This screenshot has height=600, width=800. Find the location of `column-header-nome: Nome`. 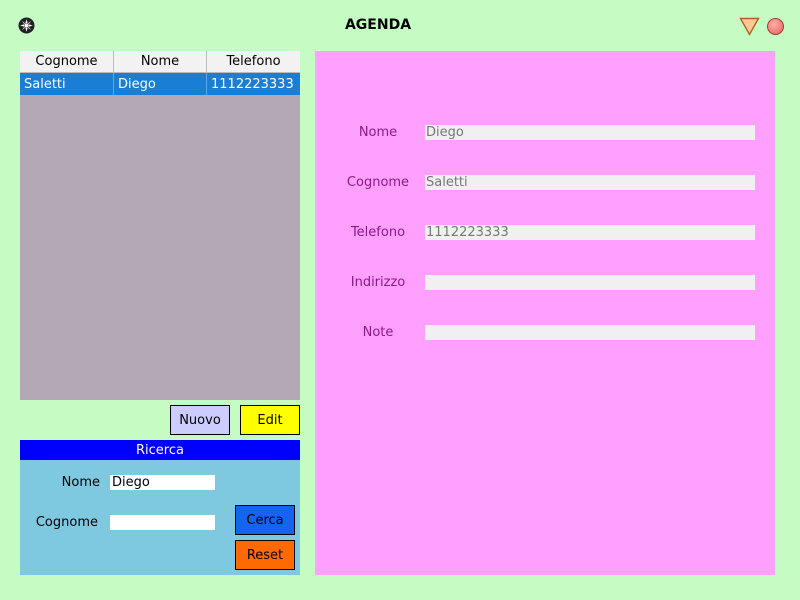

column-header-nome: Nome is located at coordinates (160, 61).